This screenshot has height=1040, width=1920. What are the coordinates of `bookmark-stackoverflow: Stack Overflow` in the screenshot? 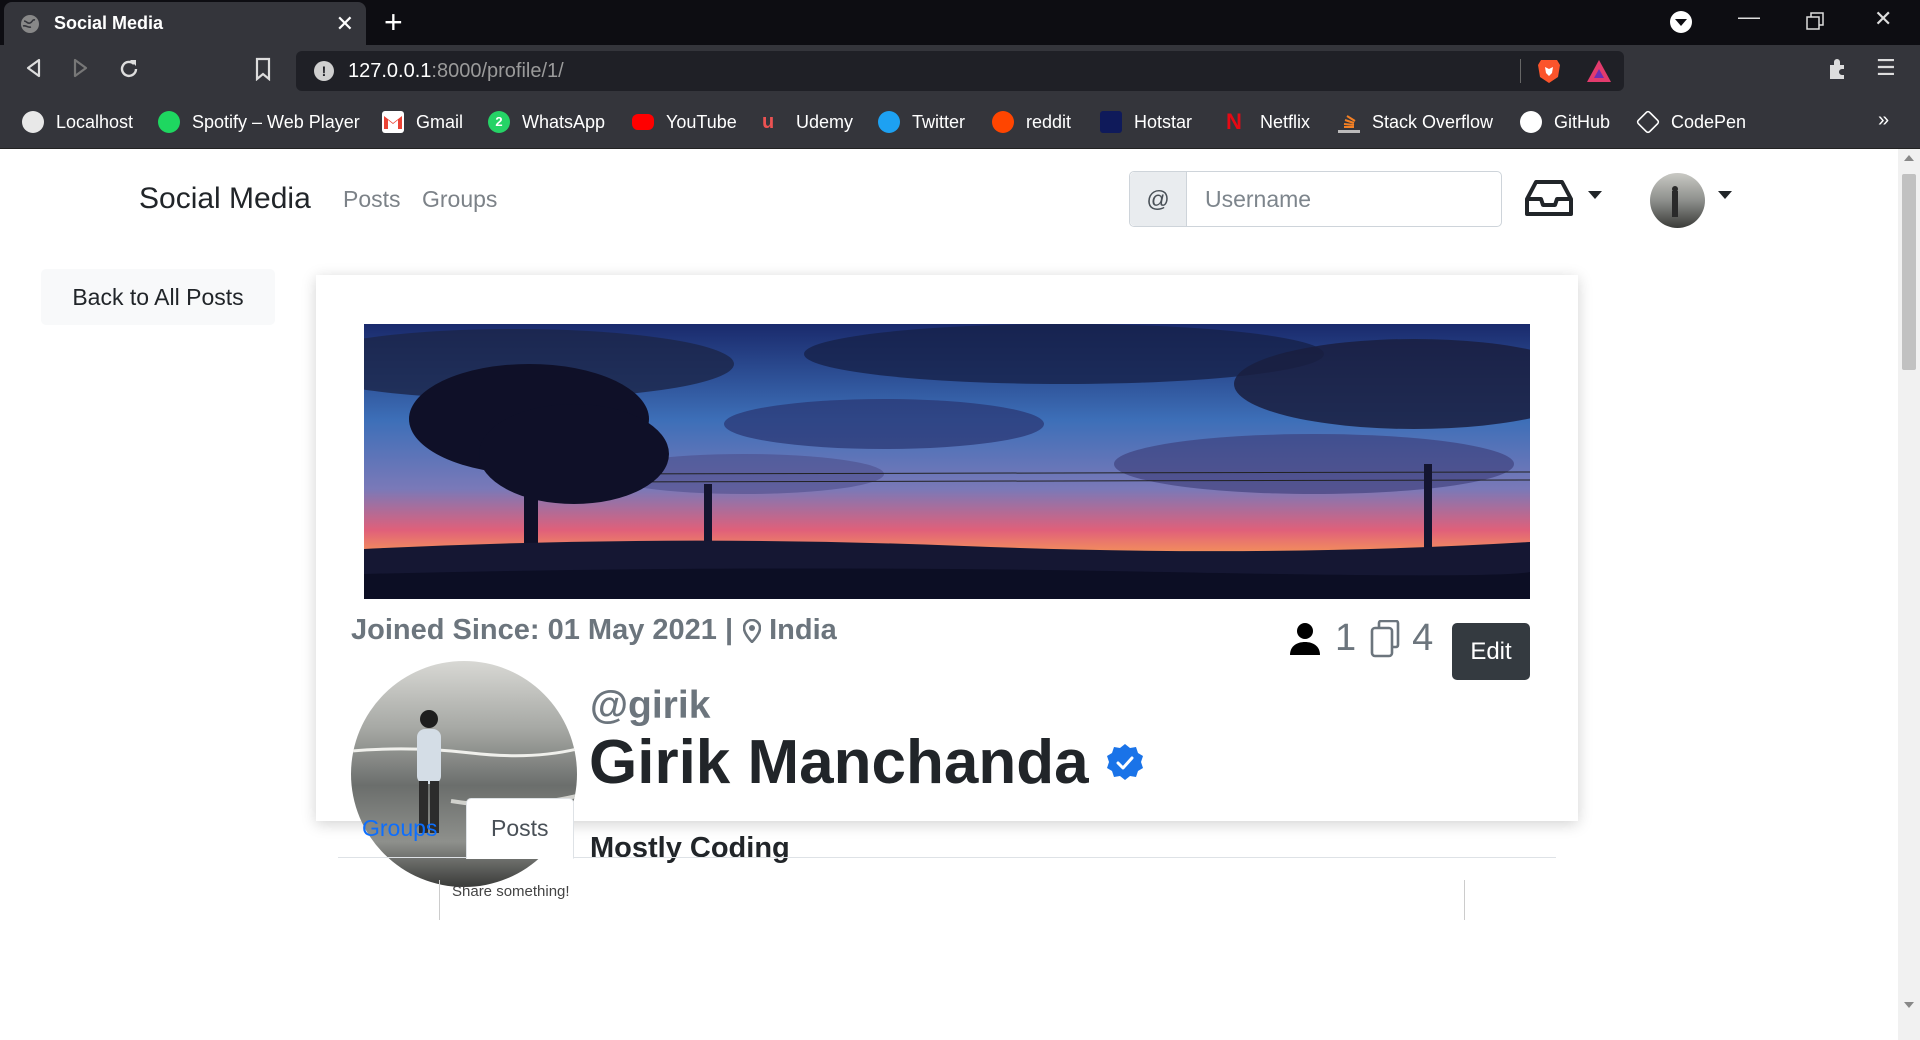 It's located at (1415, 122).